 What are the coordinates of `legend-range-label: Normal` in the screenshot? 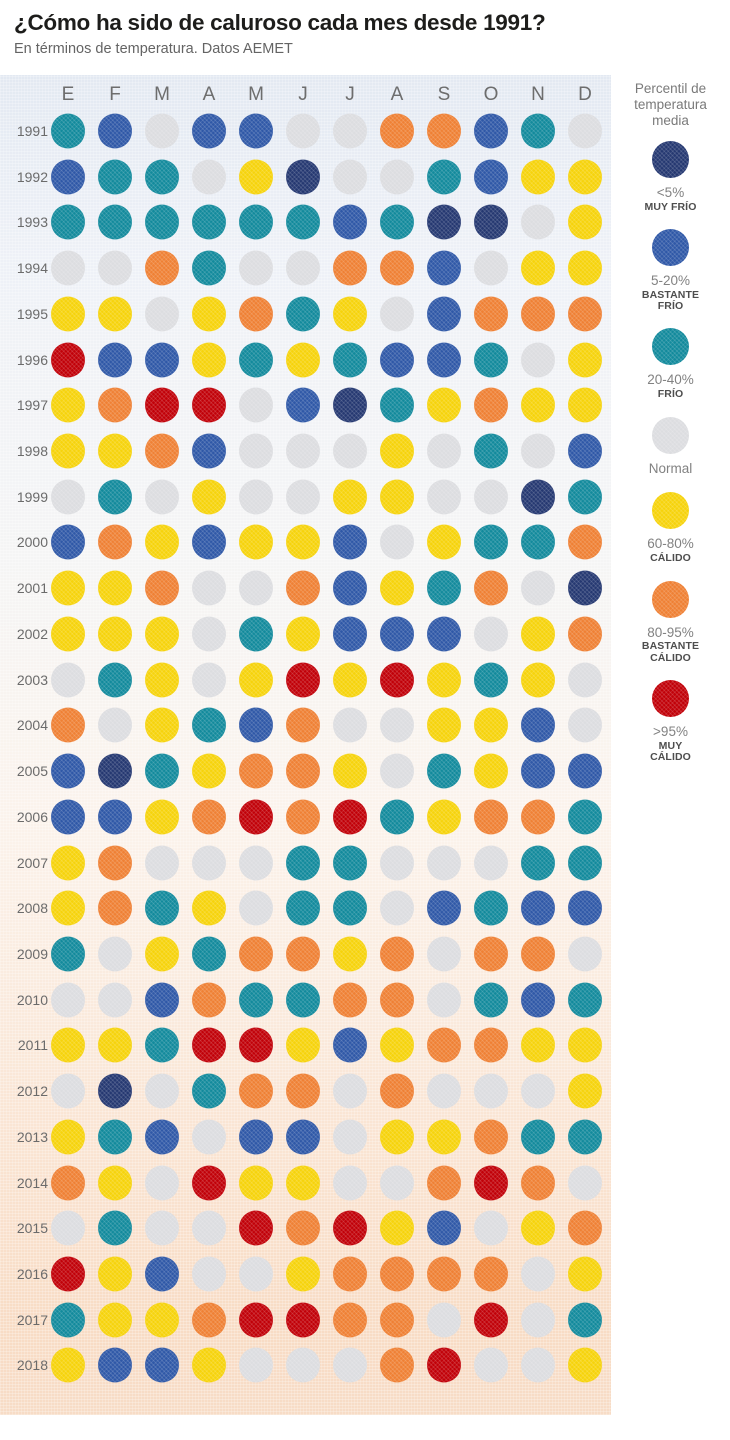 It's located at (670, 468).